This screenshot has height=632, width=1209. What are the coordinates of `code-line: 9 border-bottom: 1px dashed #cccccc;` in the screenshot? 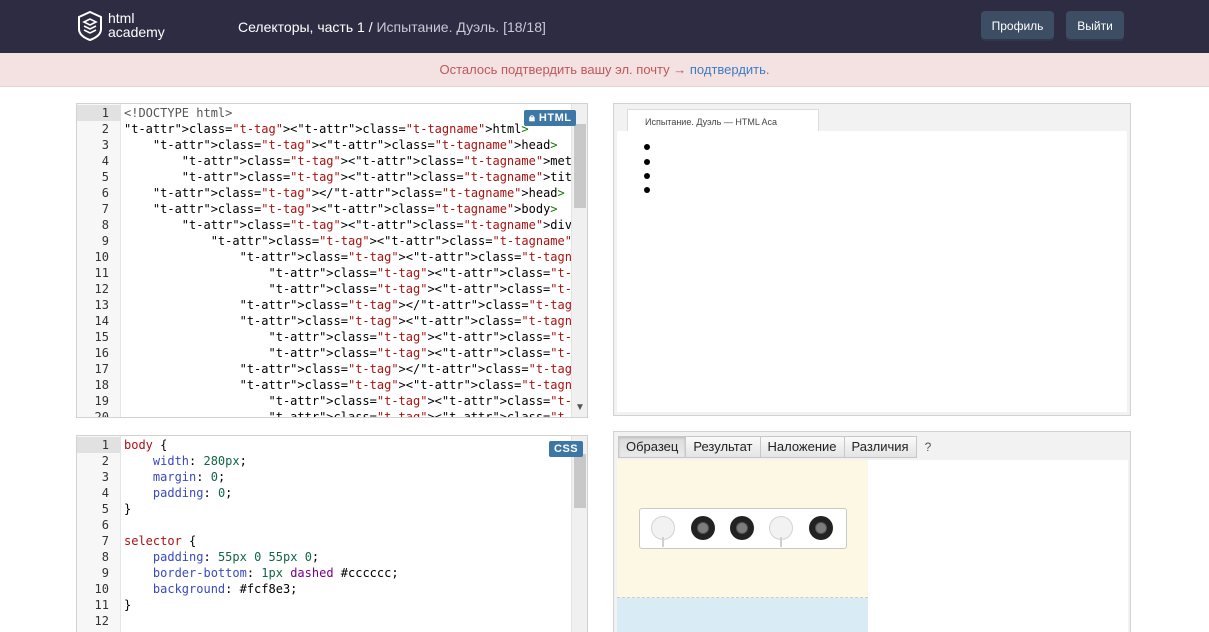 It's located at (324, 573).